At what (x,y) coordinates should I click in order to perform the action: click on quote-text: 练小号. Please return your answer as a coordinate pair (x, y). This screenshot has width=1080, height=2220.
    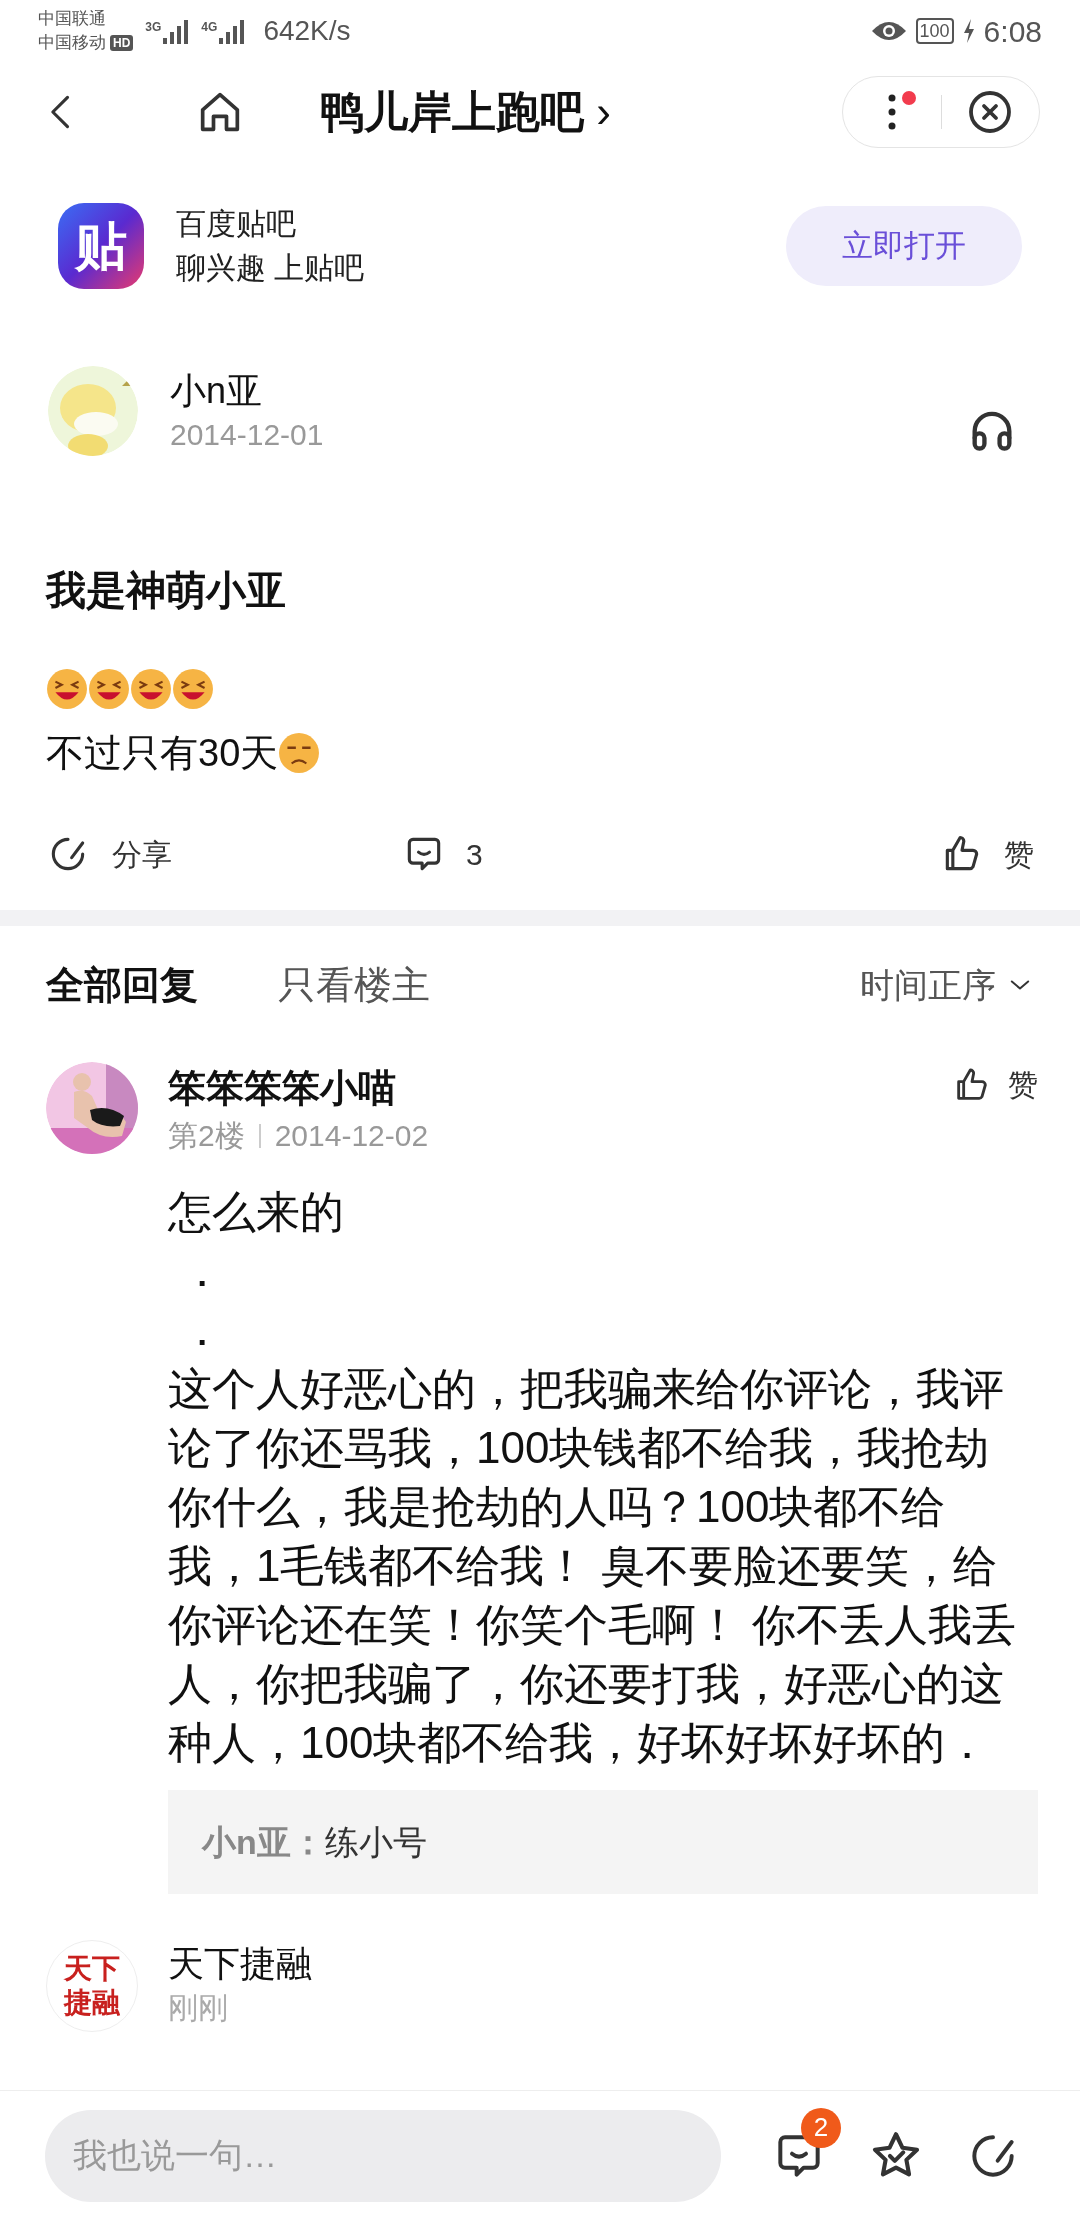
    Looking at the image, I should click on (375, 1842).